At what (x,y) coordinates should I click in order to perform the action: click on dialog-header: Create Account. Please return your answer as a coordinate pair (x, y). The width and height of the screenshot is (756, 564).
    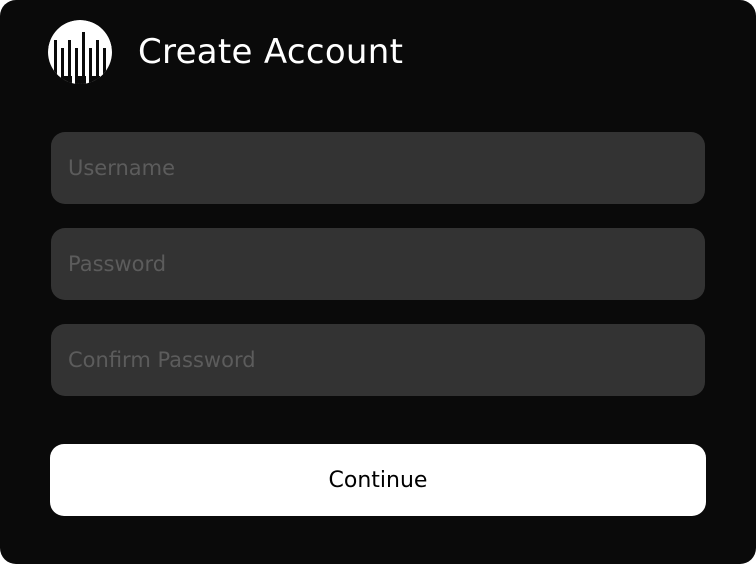
    Looking at the image, I should click on (225, 52).